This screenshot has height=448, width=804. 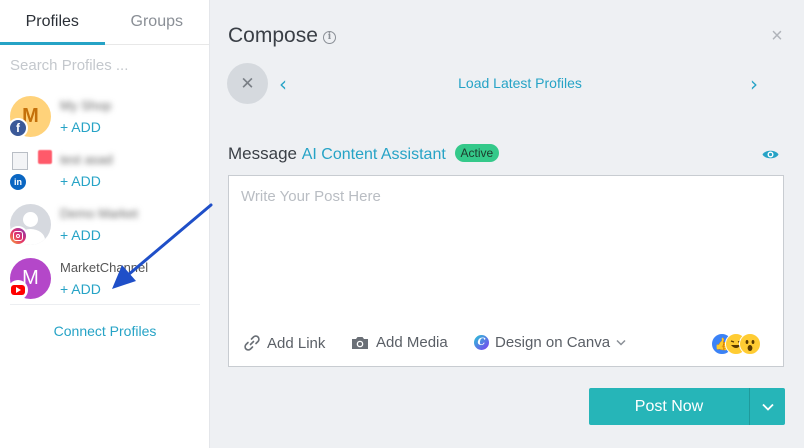 What do you see at coordinates (104, 173) in the screenshot?
I see `profile-item: in test asad + ADD` at bounding box center [104, 173].